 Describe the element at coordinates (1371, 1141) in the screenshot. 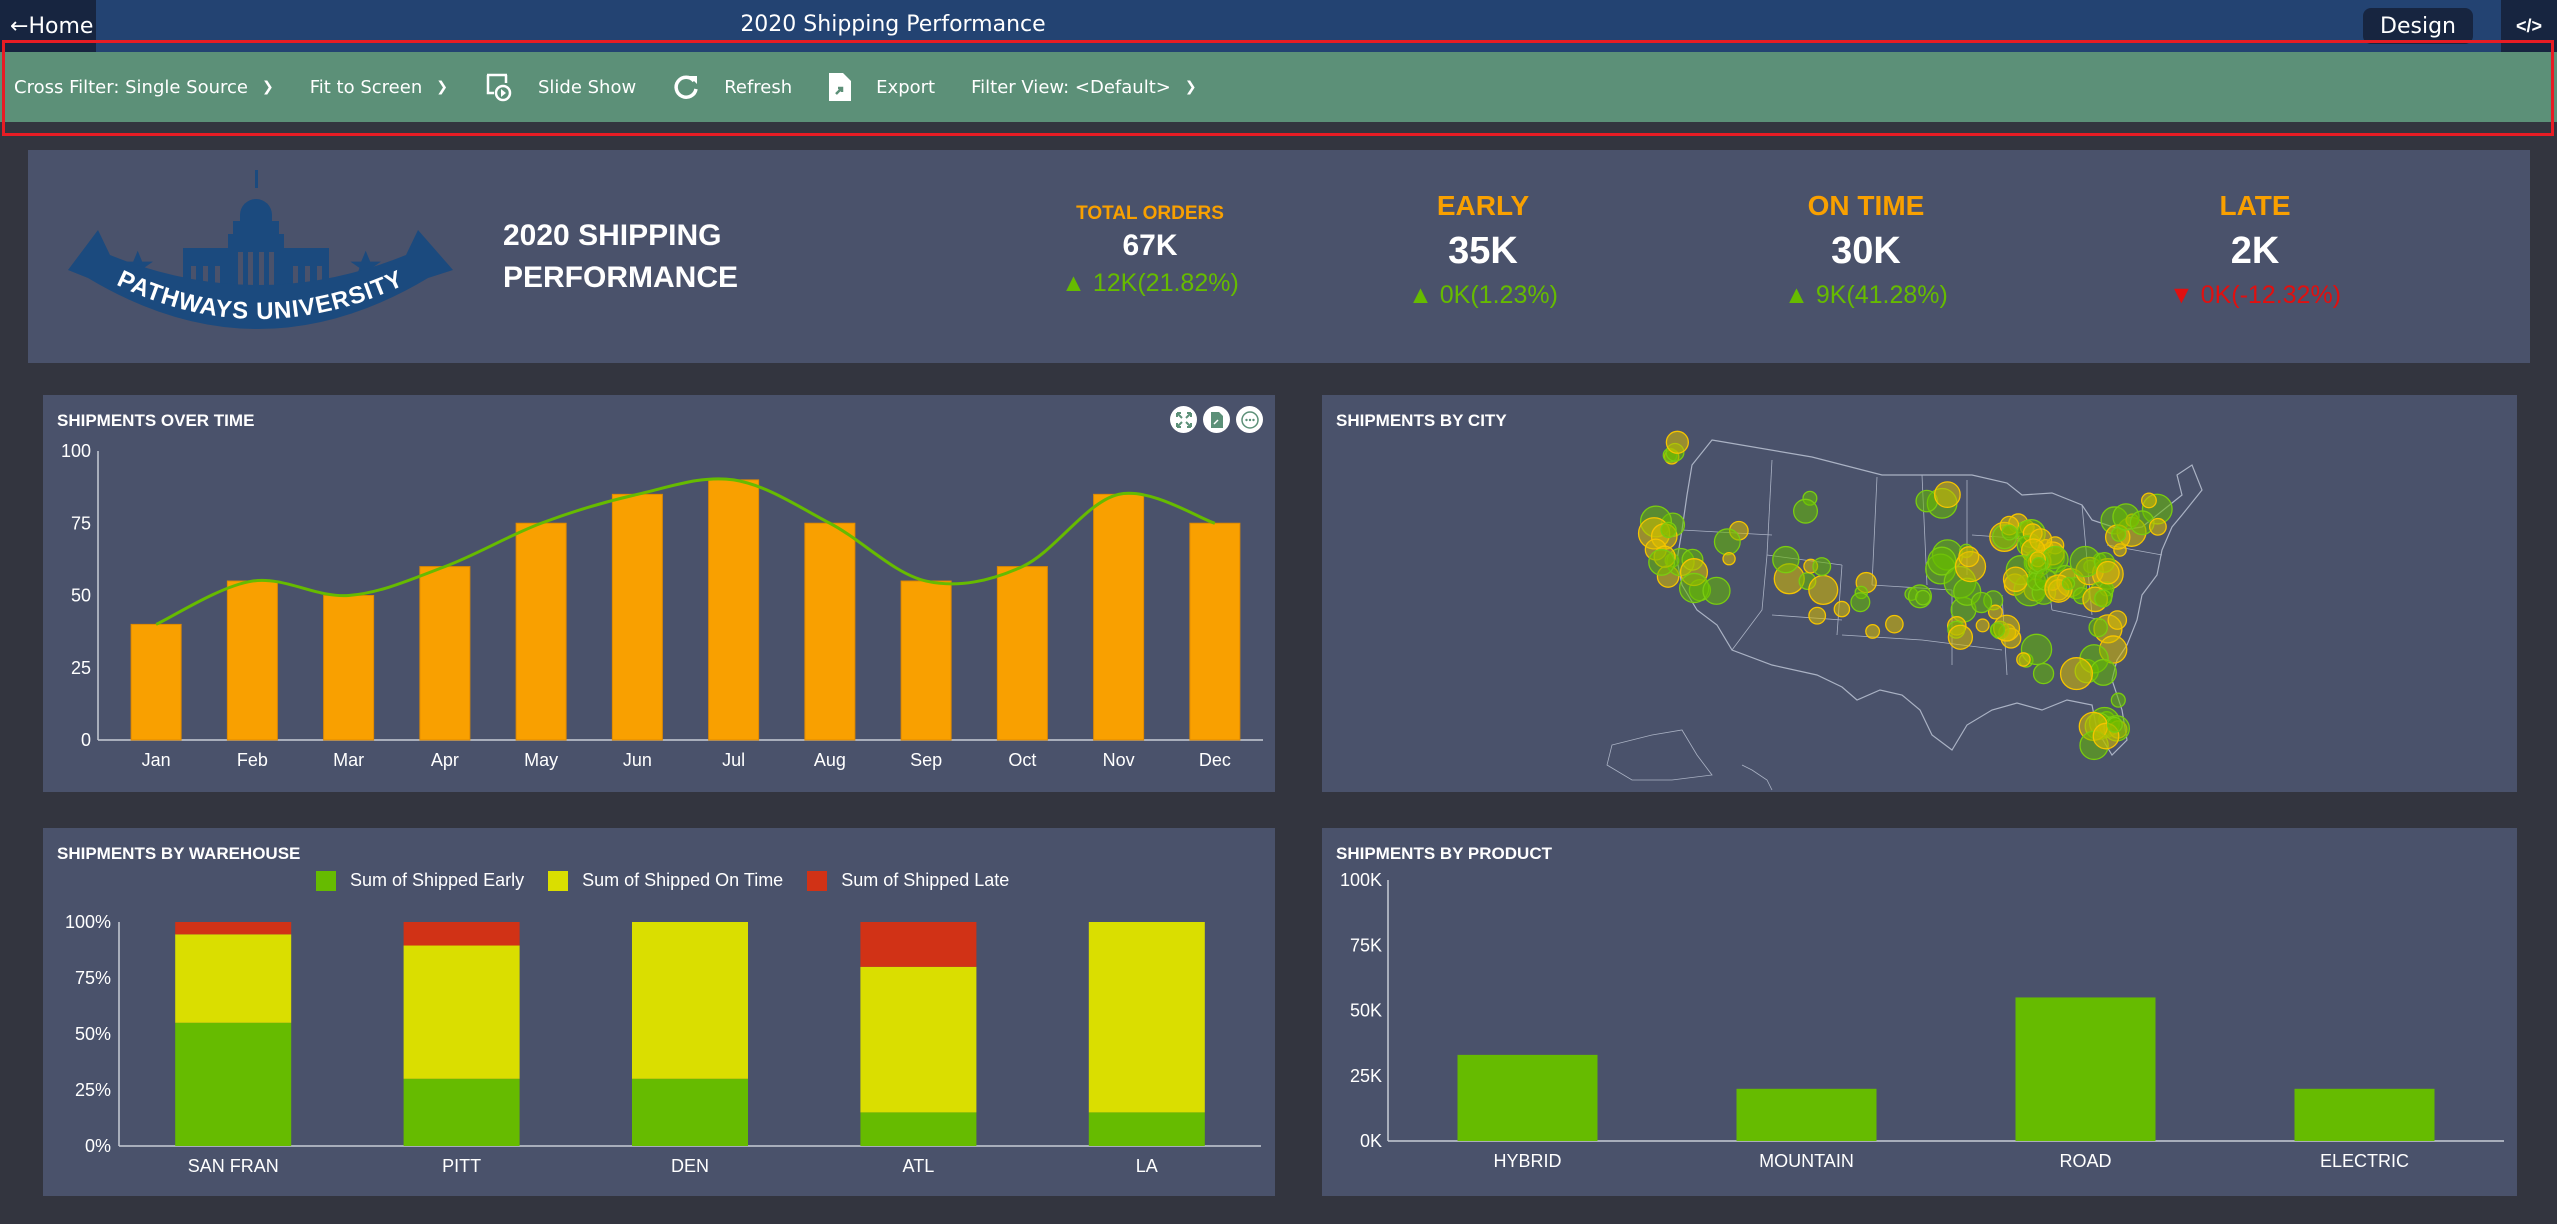

I see `y-tick-label: 0K` at that location.